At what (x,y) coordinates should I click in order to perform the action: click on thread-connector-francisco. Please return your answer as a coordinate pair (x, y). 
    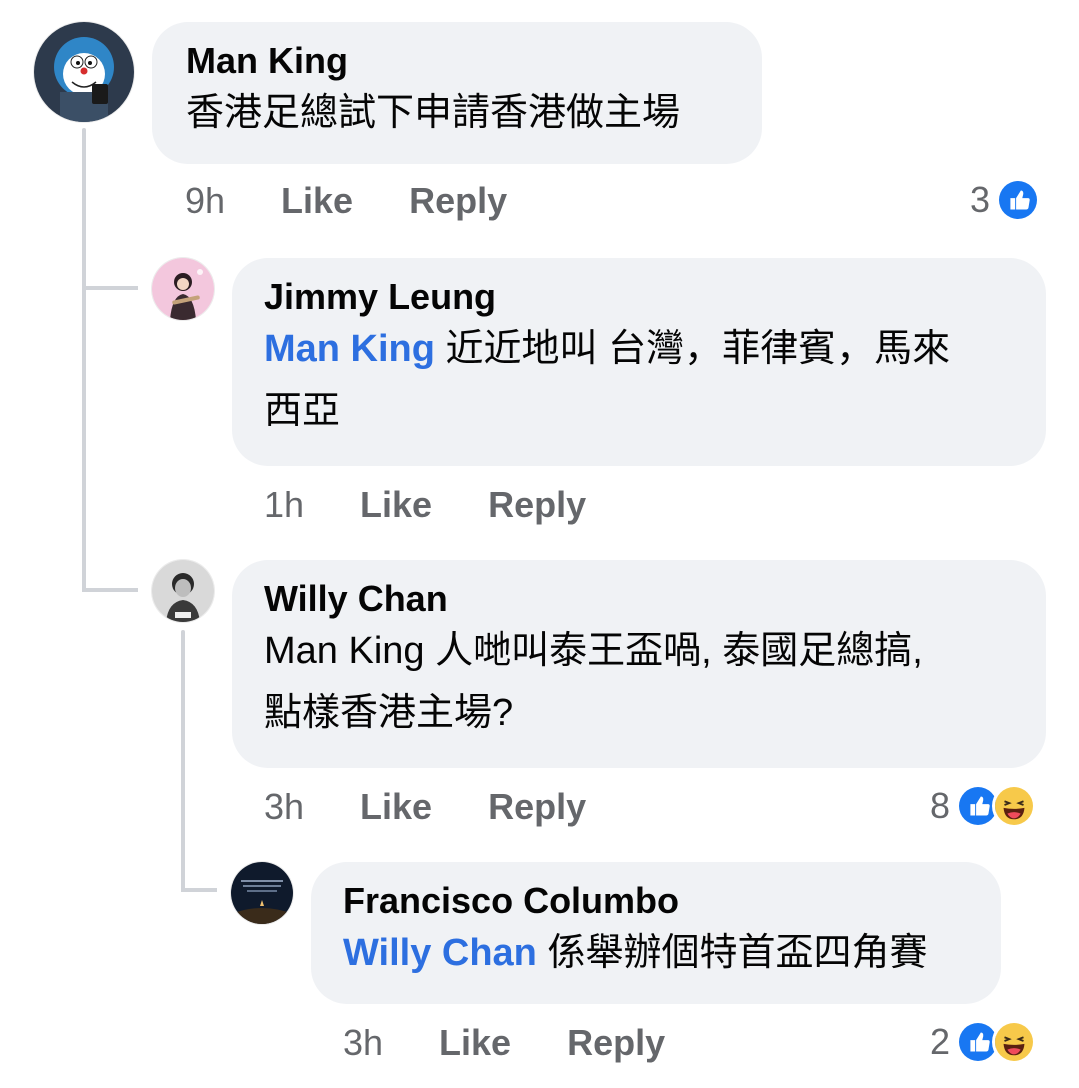
    Looking at the image, I should click on (199, 890).